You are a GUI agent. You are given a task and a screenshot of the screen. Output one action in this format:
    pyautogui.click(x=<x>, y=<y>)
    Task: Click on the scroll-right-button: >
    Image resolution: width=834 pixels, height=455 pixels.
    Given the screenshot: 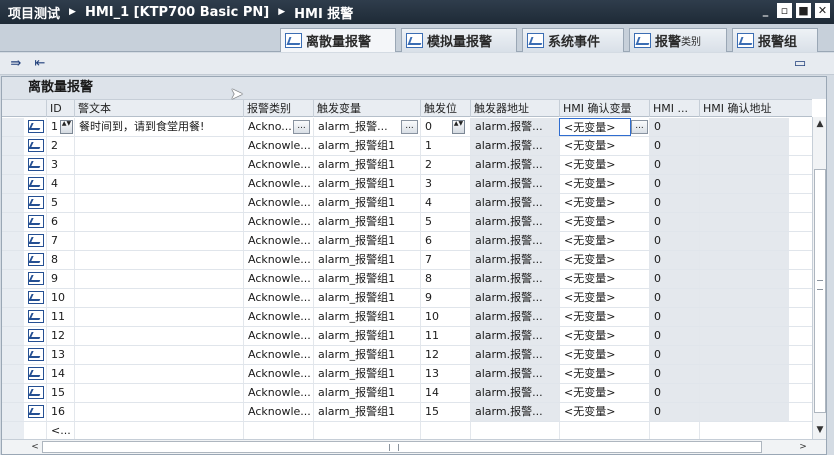 What is the action you would take?
    pyautogui.click(x=803, y=447)
    